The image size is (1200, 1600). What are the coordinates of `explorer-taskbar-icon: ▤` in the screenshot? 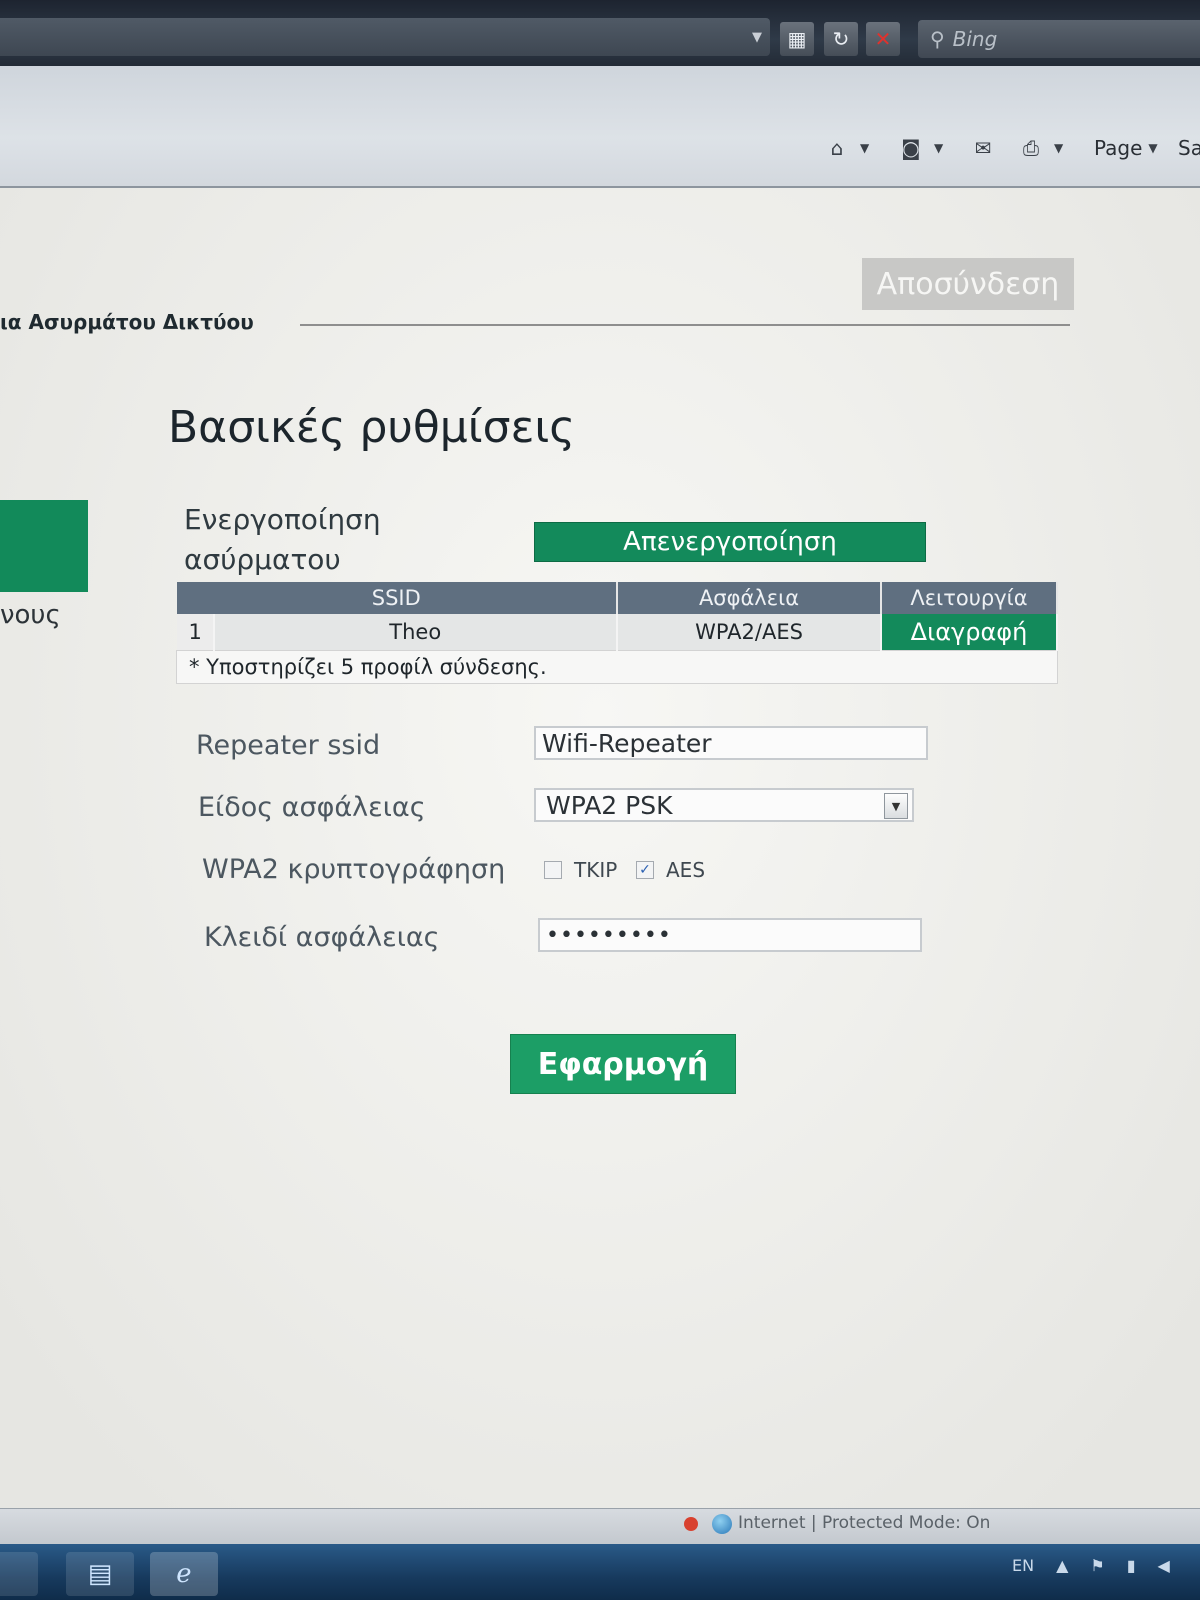 It's located at (100, 1574).